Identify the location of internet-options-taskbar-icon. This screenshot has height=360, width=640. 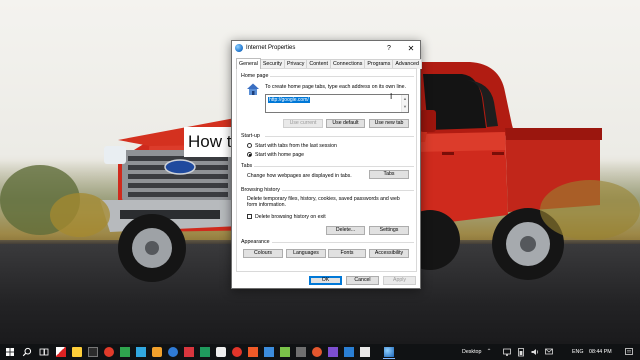
(389, 352).